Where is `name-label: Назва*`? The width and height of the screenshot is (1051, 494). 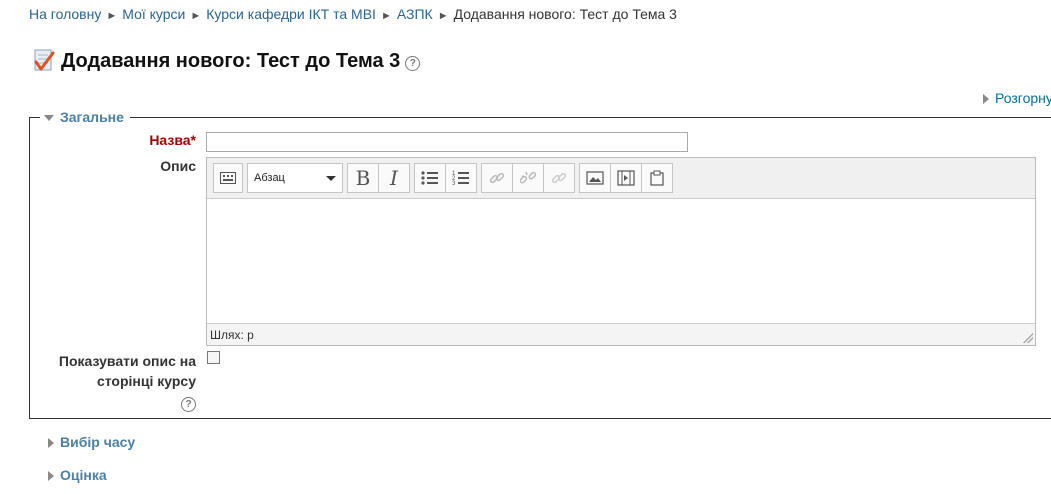
name-label: Назва* is located at coordinates (168, 140).